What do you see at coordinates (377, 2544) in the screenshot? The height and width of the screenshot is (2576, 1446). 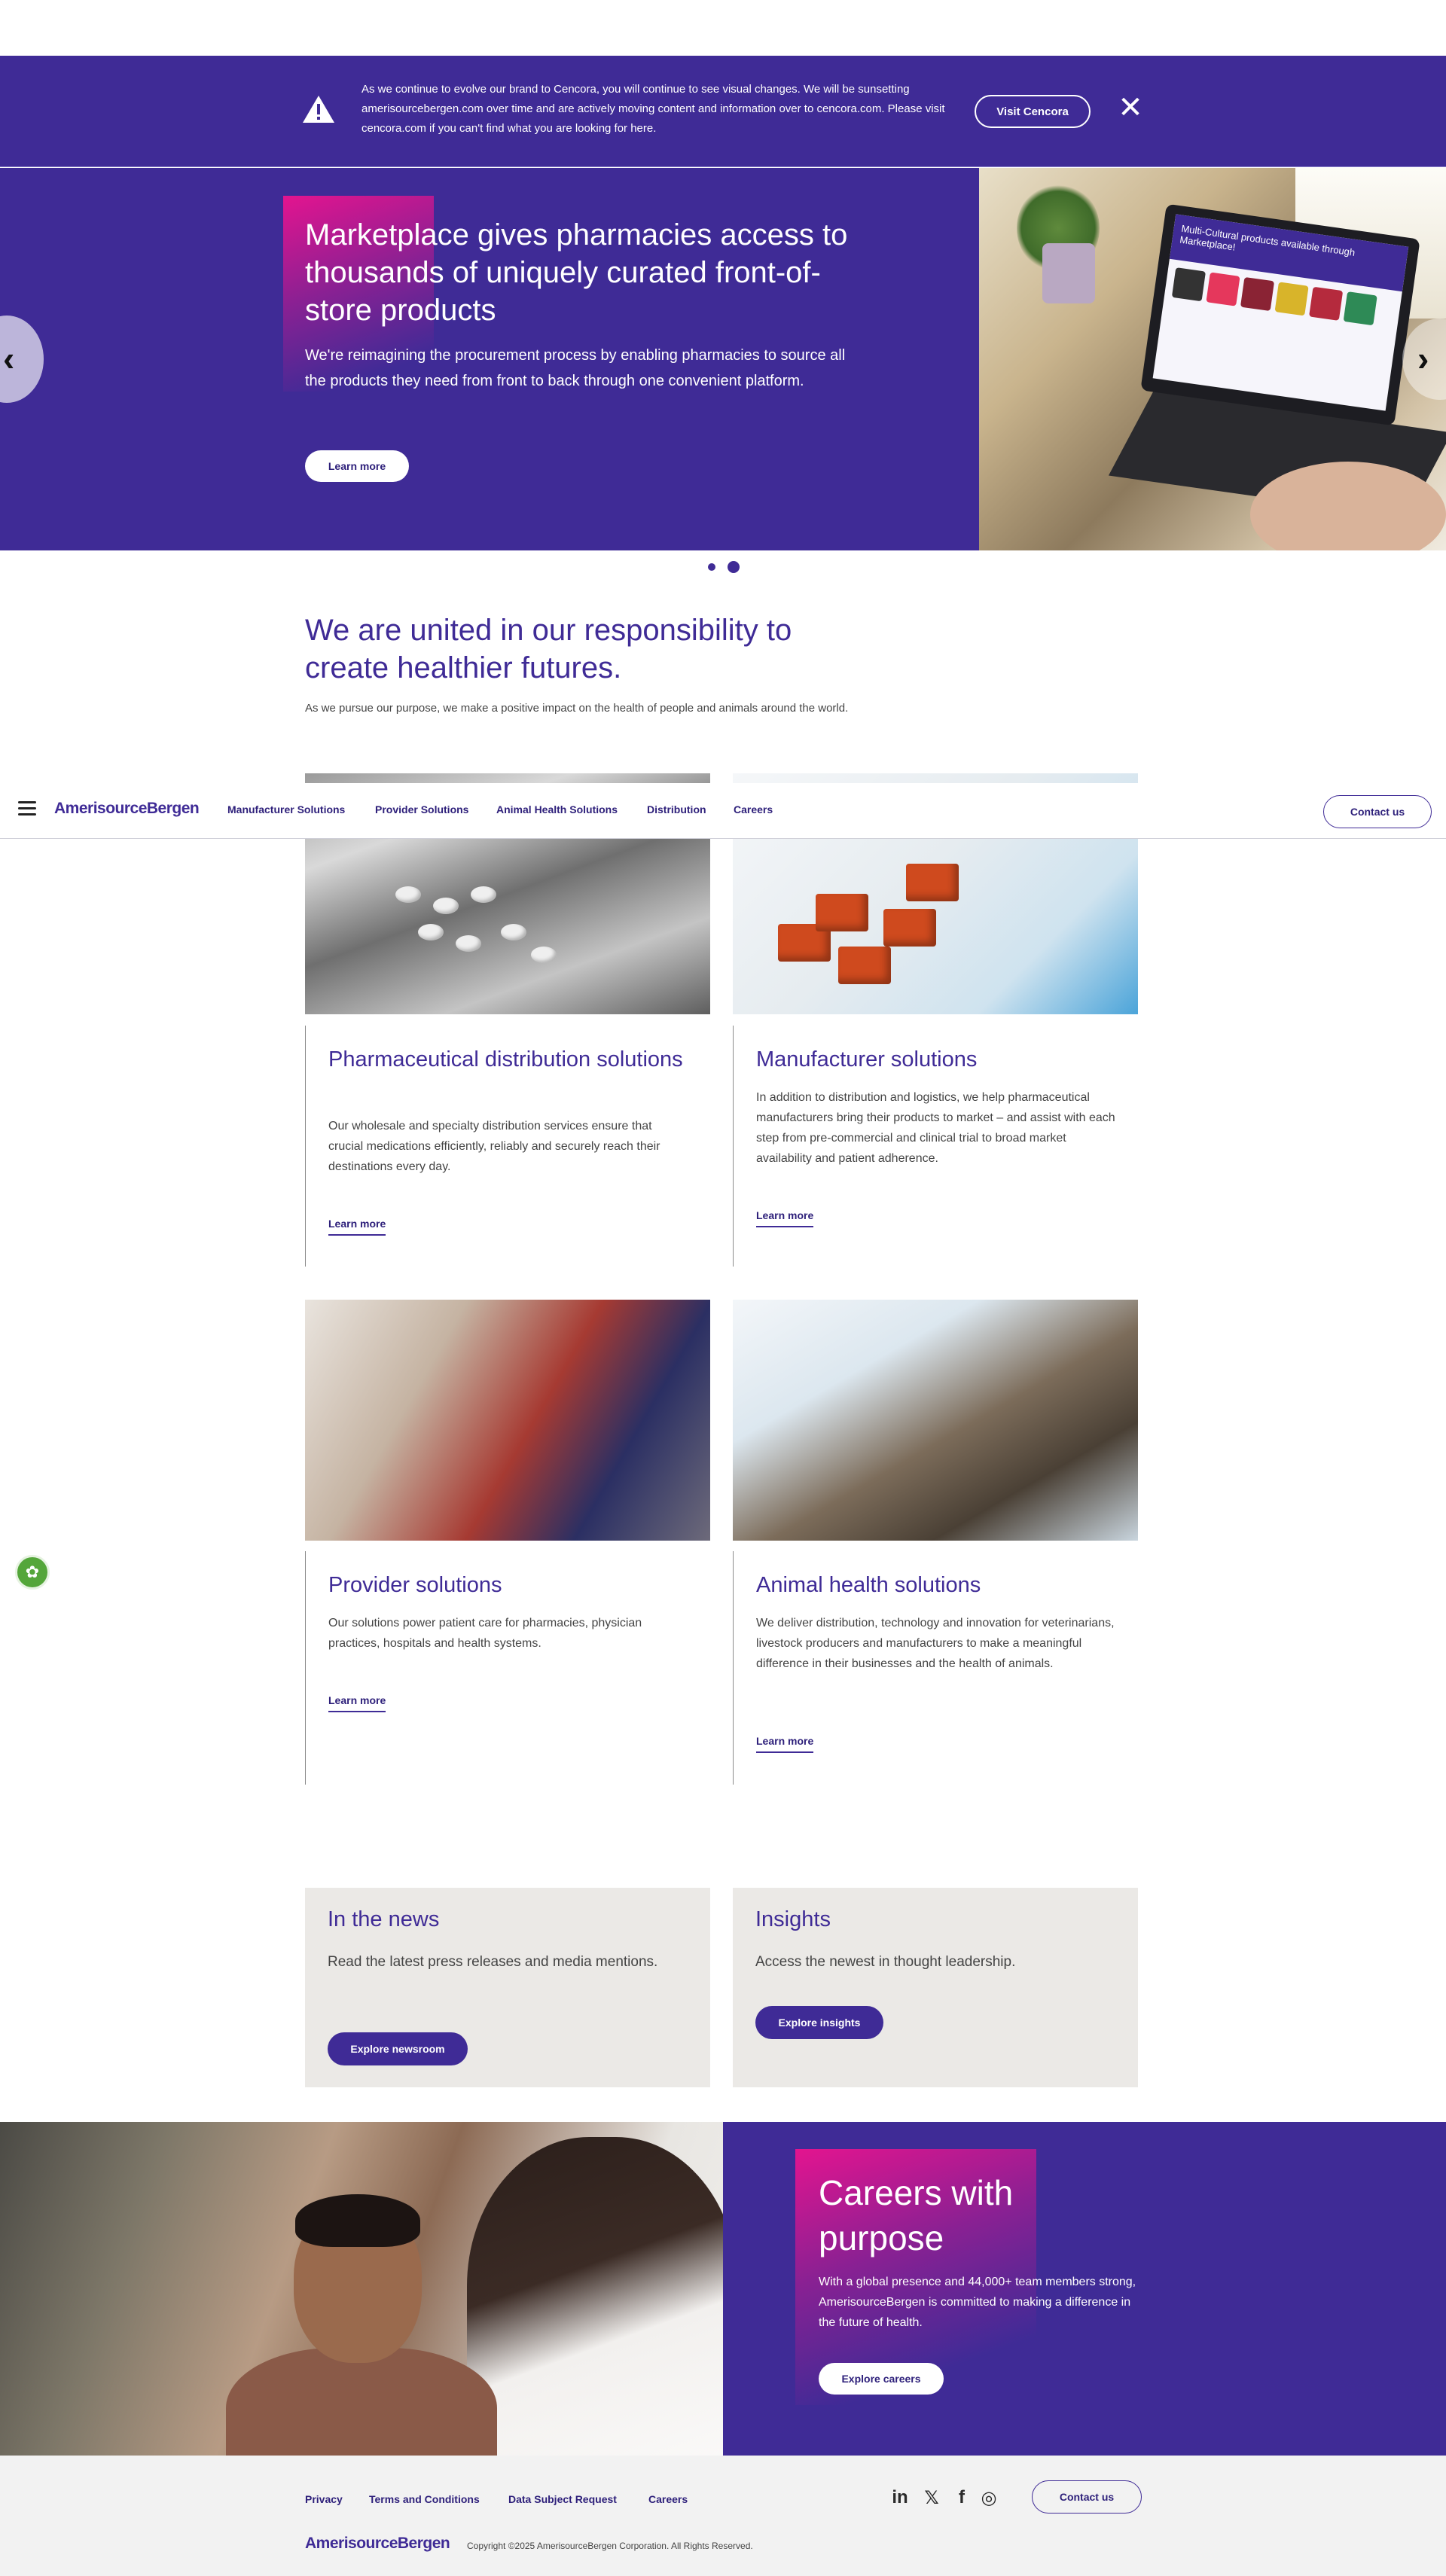 I see `footer-logo: AmerisourceBergen` at bounding box center [377, 2544].